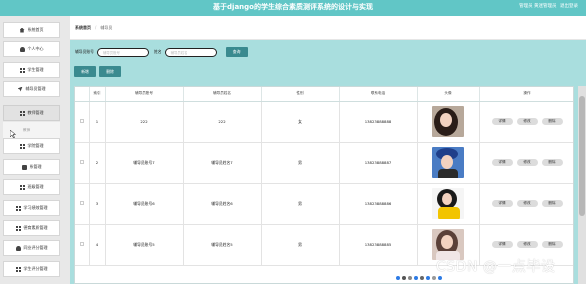 This screenshot has width=586, height=284. Describe the element at coordinates (378, 204) in the screenshot. I see `cell-phone: 13823888886` at that location.